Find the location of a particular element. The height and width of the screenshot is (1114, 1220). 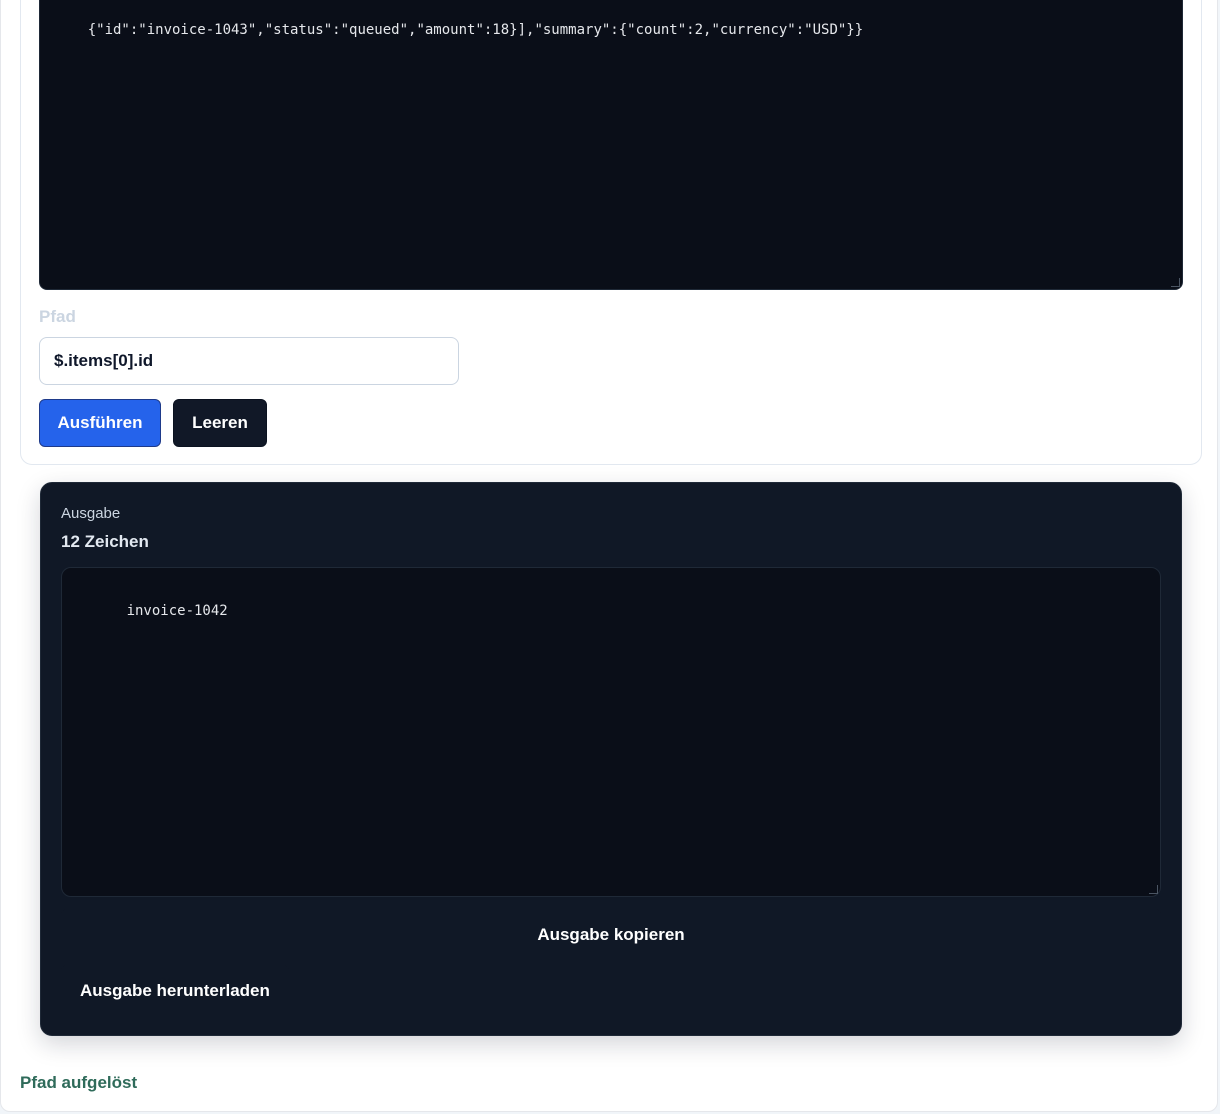

status-message: Pfad aufgelöst is located at coordinates (79, 1082).